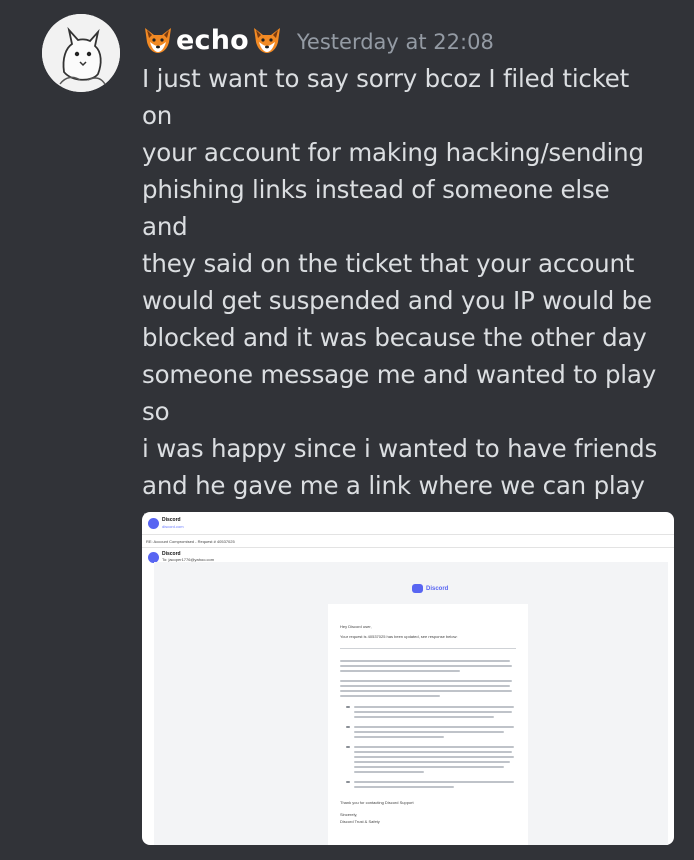  I want to click on email-signoff: Sincerely,, so click(349, 814).